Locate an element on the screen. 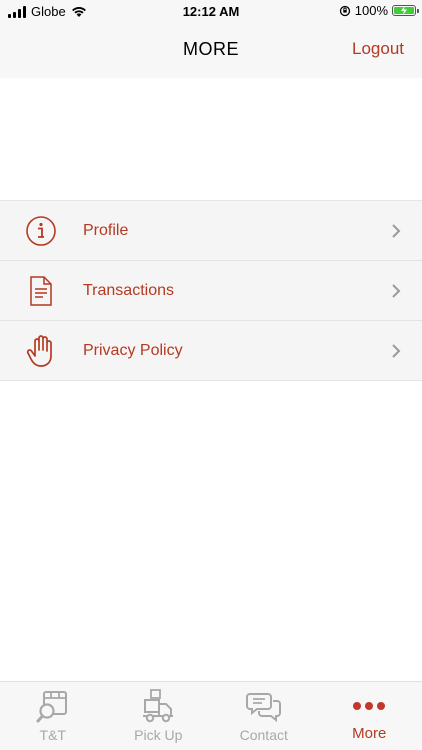 This screenshot has width=422, height=750. info-icon is located at coordinates (41, 231).